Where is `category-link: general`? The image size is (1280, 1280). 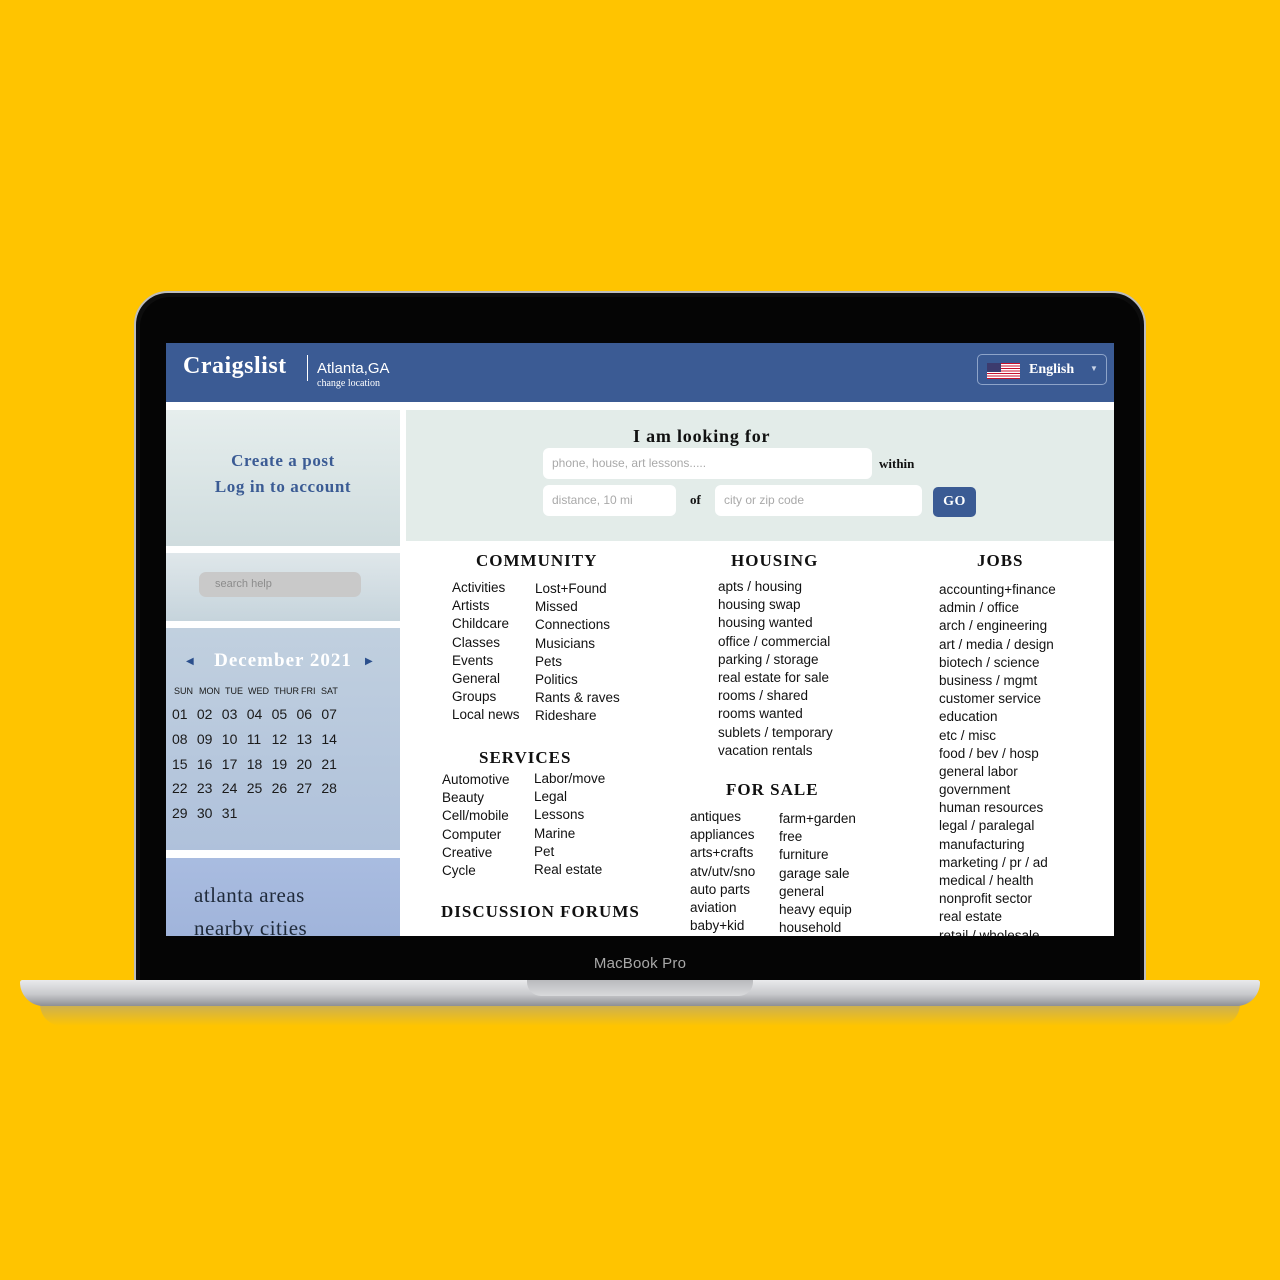
category-link: general is located at coordinates (817, 892).